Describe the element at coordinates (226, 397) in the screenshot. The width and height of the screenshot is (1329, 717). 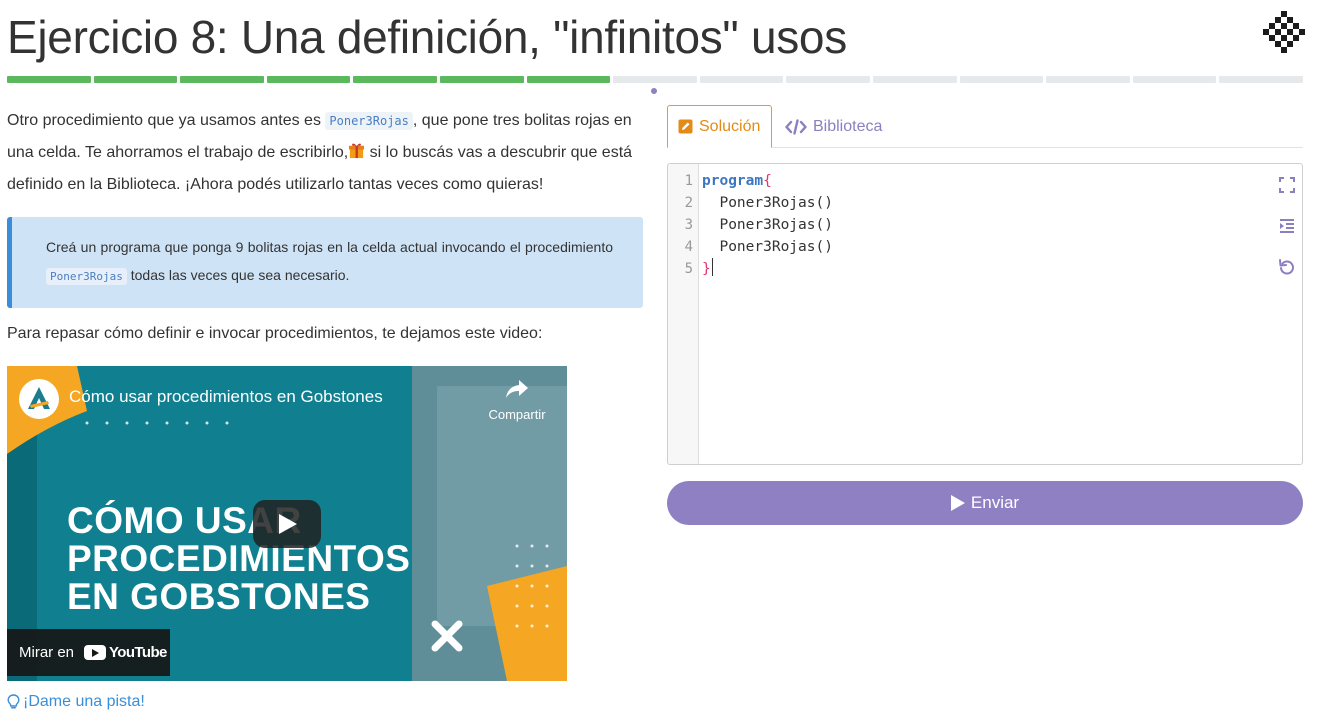
I see `video-title: Cómo usar procedimientos en Gobstones` at that location.